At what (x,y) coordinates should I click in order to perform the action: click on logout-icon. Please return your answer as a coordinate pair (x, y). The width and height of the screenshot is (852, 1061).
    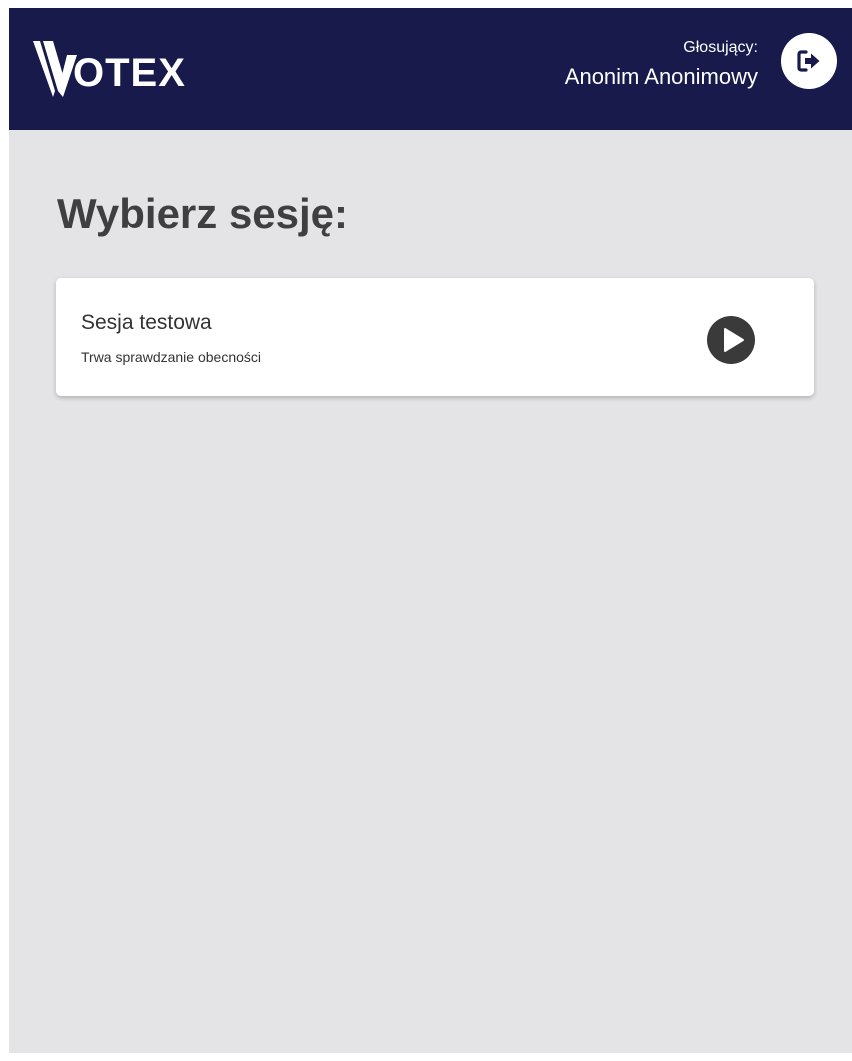
    Looking at the image, I should click on (808, 61).